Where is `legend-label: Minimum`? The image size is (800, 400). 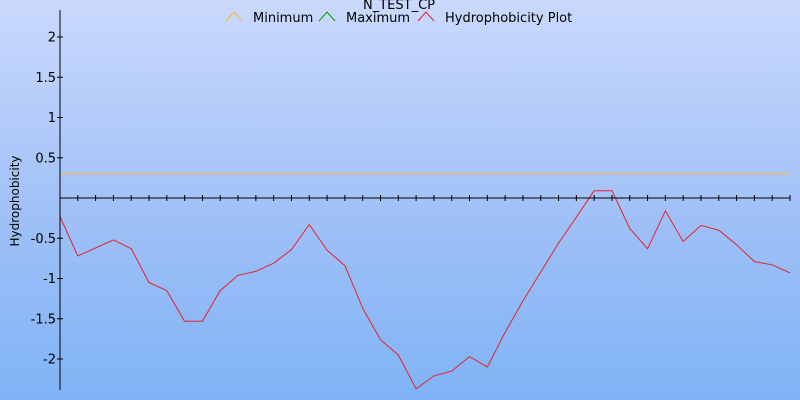
legend-label: Minimum is located at coordinates (283, 18).